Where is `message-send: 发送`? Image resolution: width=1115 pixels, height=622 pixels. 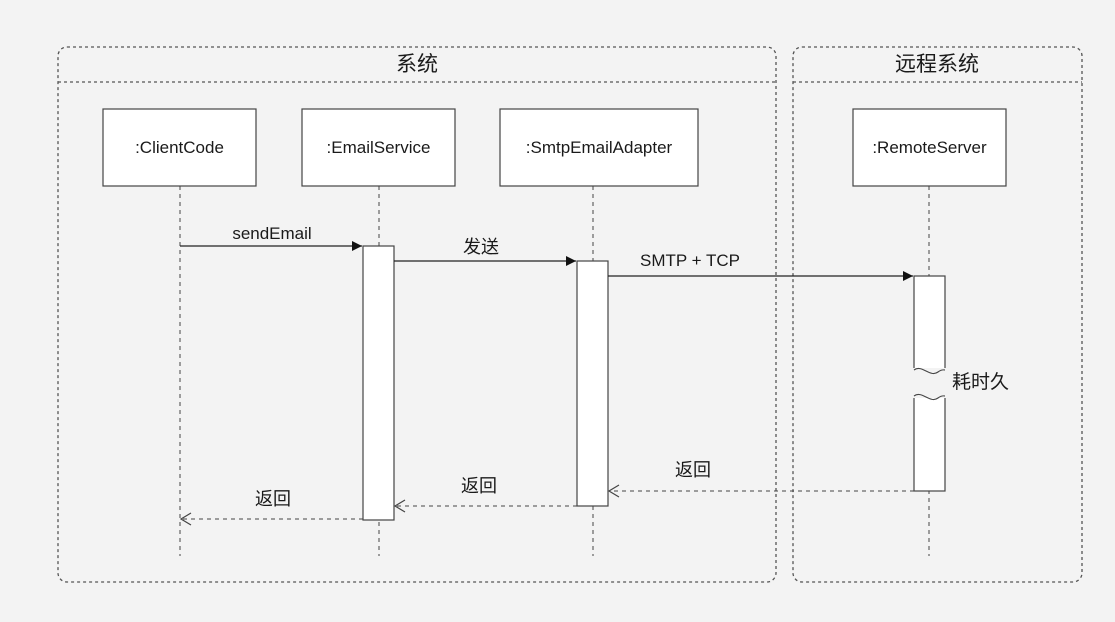 message-send: 发送 is located at coordinates (485, 251).